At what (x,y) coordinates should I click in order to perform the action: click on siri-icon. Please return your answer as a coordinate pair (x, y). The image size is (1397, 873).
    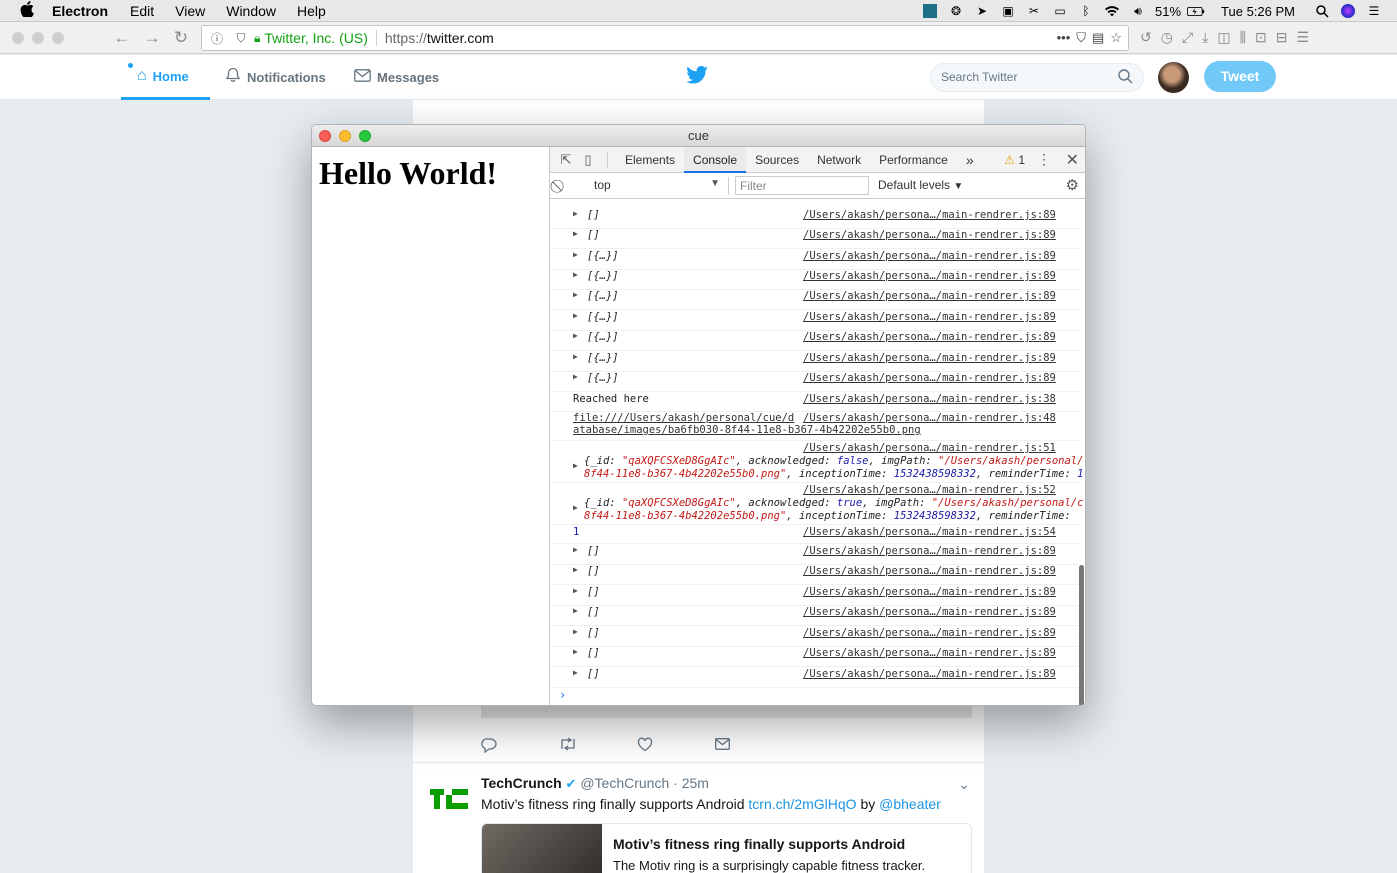
    Looking at the image, I should click on (1348, 11).